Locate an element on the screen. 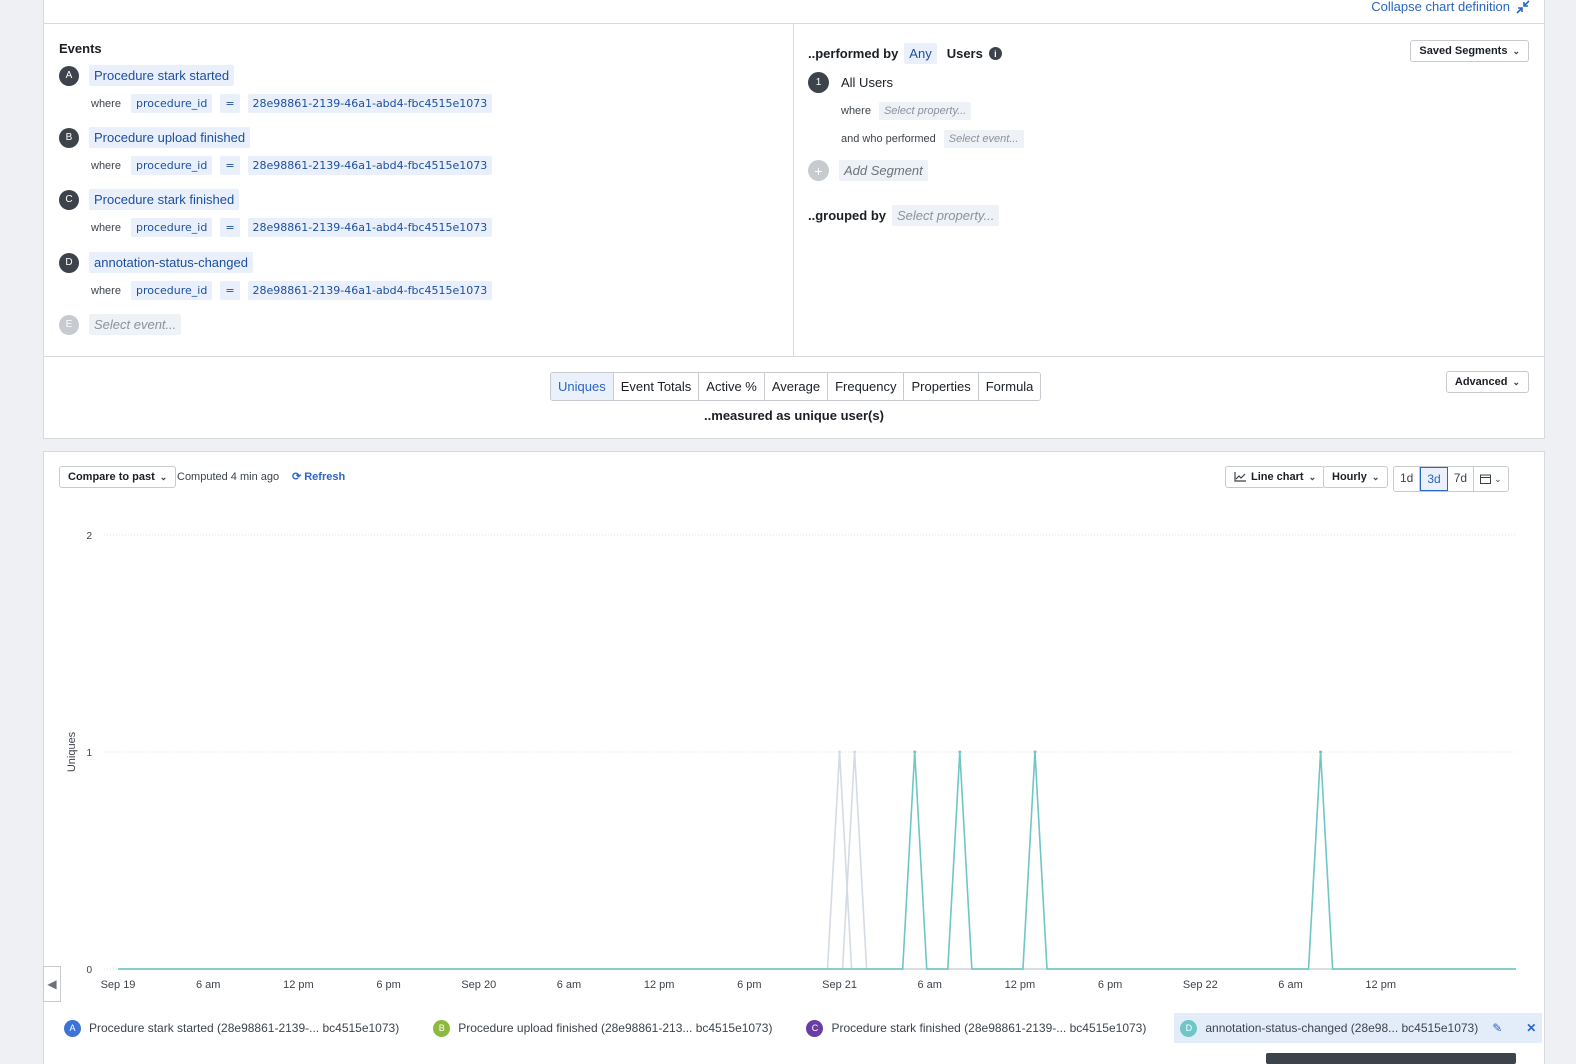  collapse-label: Collapse chart definition is located at coordinates (1440, 7).